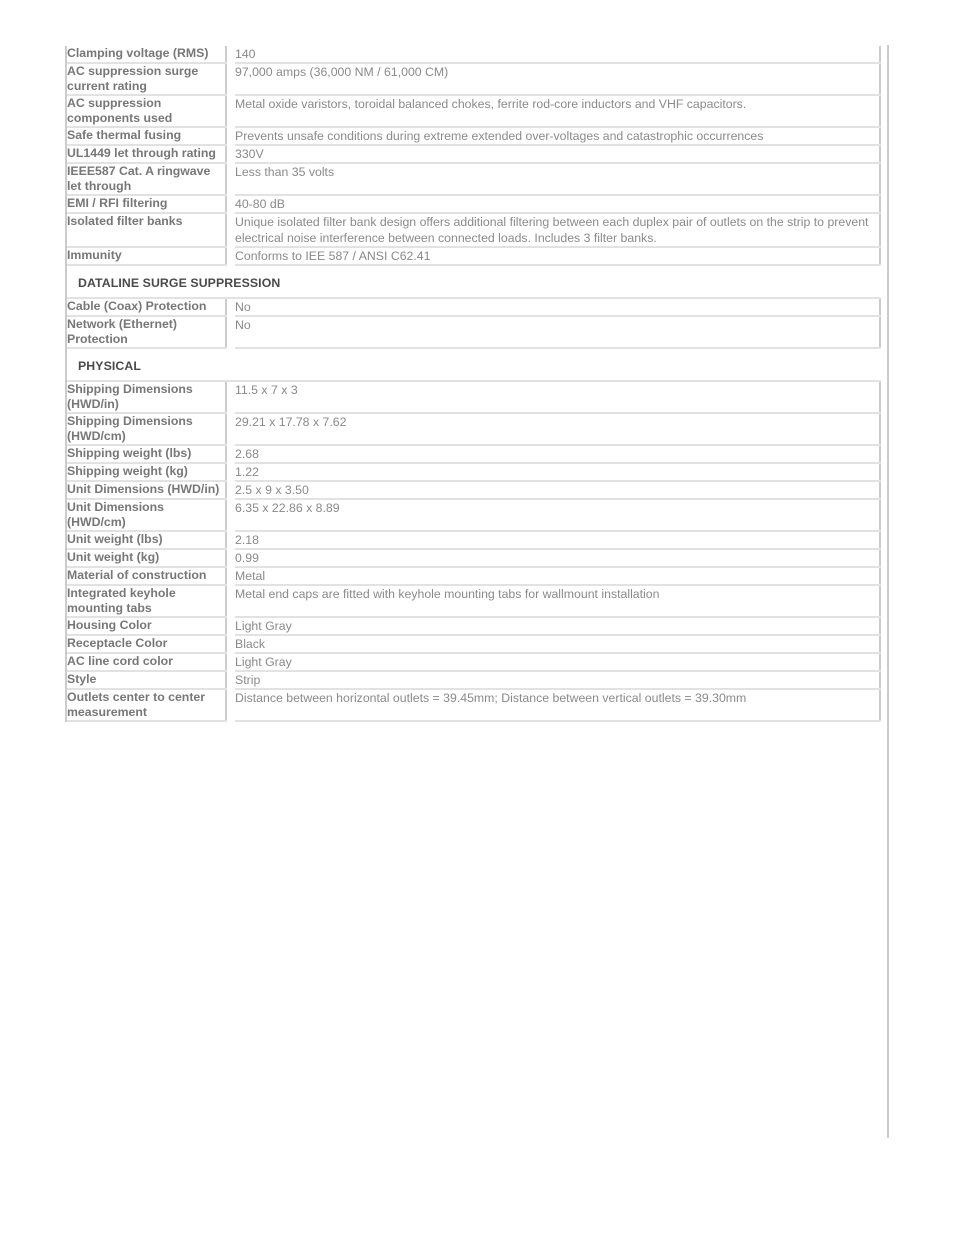 This screenshot has height=1235, width=954. Describe the element at coordinates (558, 472) in the screenshot. I see `spec-value-cell: 1.22` at that location.